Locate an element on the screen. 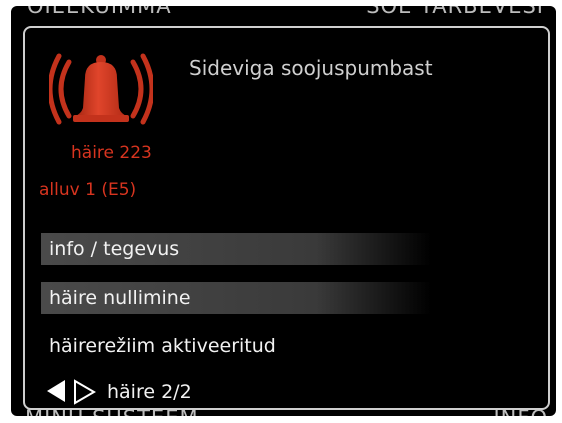 The width and height of the screenshot is (562, 423). bg-menu-label-top-left: OIEEKUIMMA is located at coordinates (99, 12).